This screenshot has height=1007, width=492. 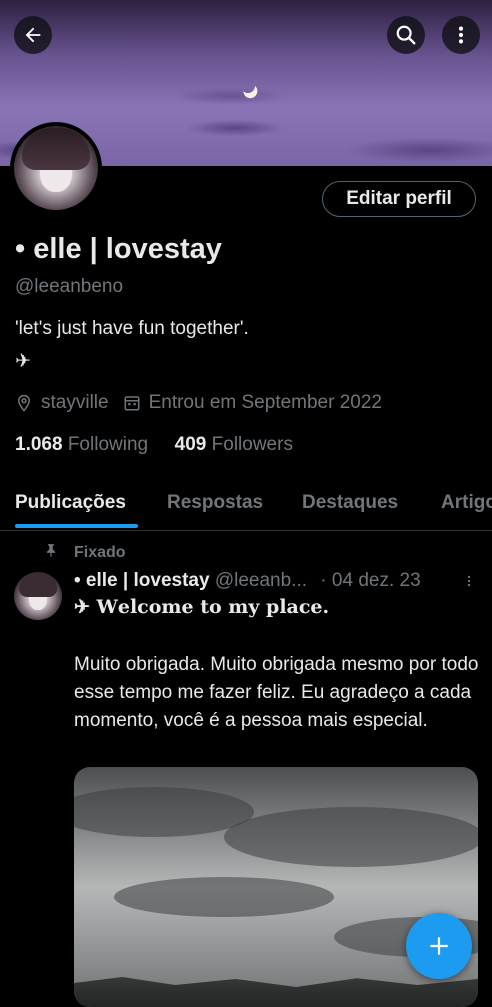 I want to click on post-more-button, so click(x=469, y=583).